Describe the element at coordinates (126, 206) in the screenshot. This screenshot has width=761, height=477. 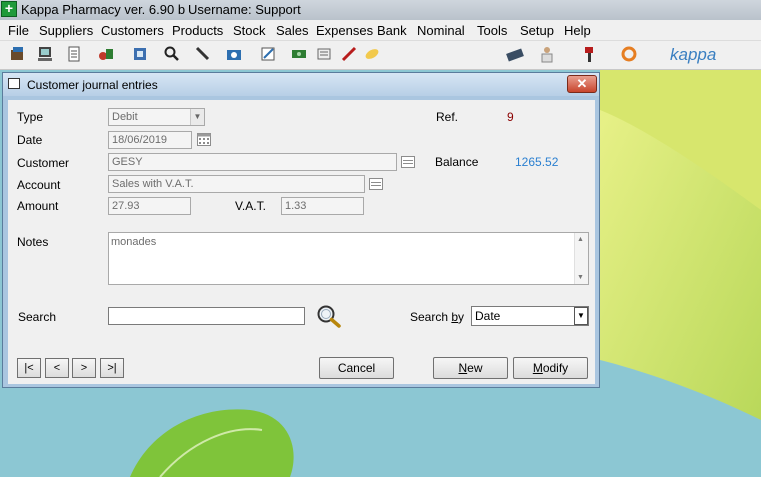
I see `amount-value: 27.93` at that location.